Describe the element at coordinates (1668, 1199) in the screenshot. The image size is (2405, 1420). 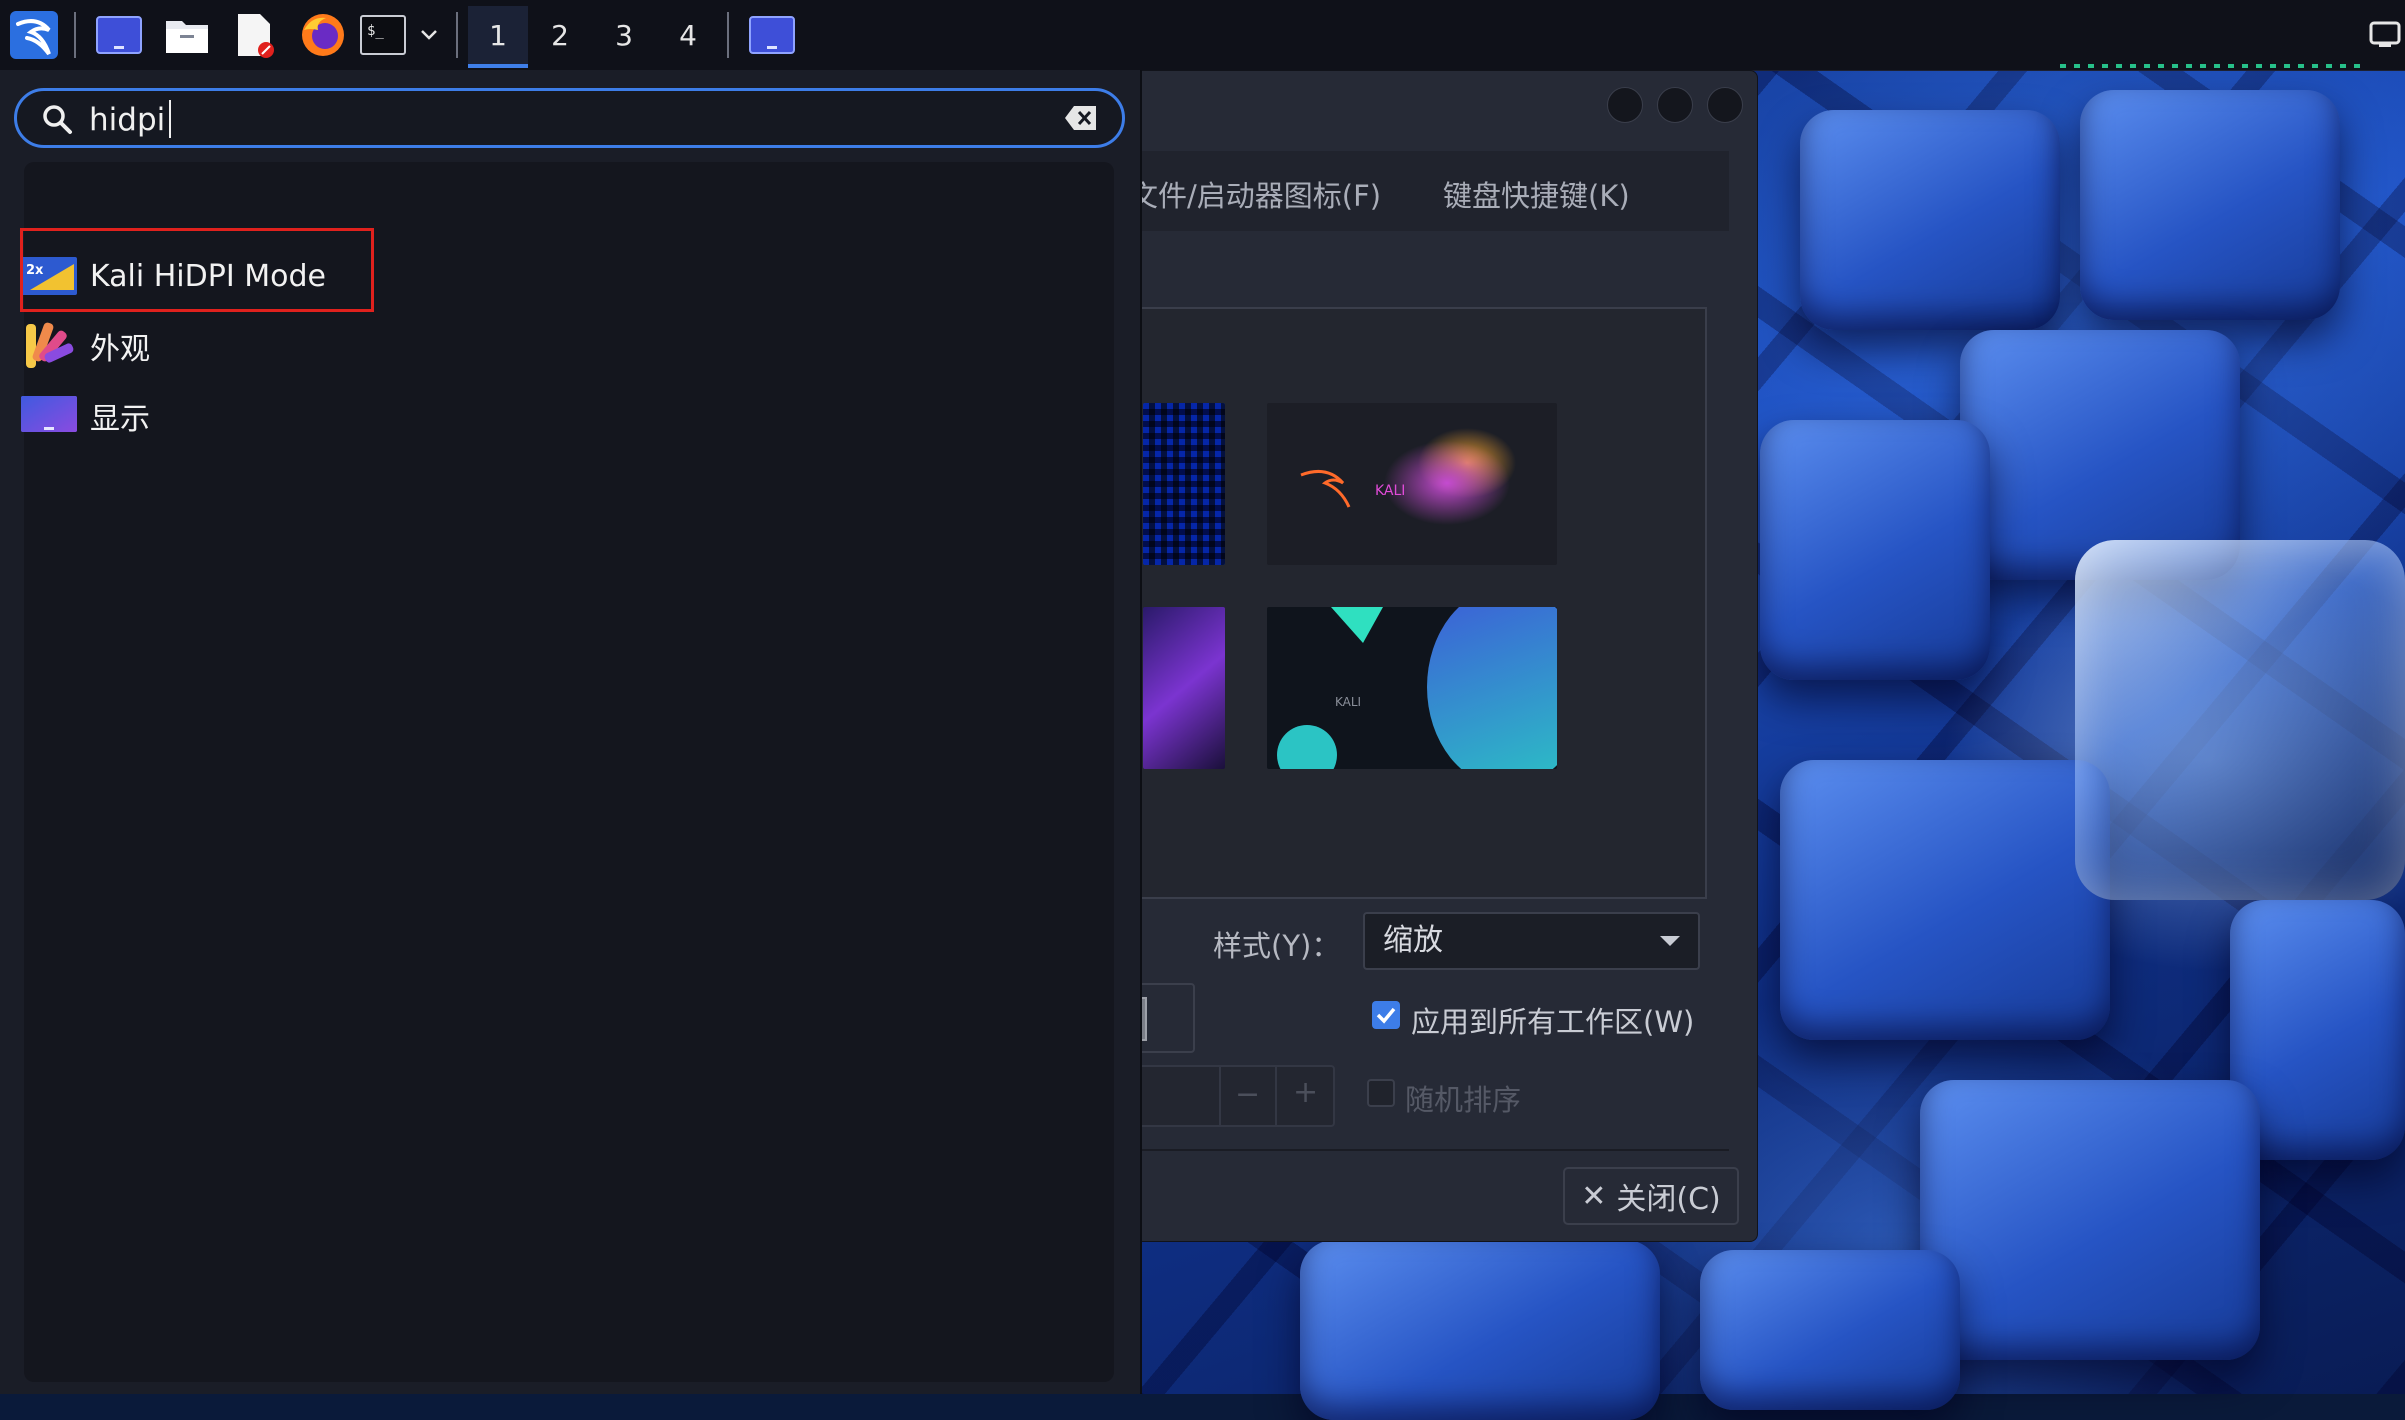
I see `close-button-label: 关闭(C)` at that location.